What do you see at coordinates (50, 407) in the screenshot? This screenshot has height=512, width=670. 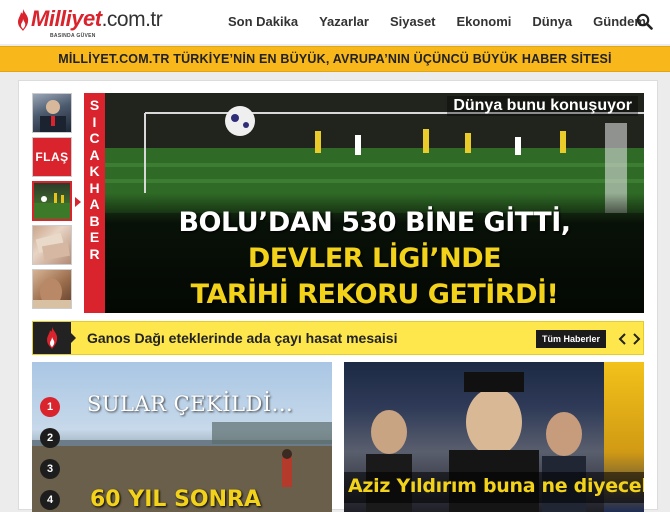 I see `story-page-1: 1` at bounding box center [50, 407].